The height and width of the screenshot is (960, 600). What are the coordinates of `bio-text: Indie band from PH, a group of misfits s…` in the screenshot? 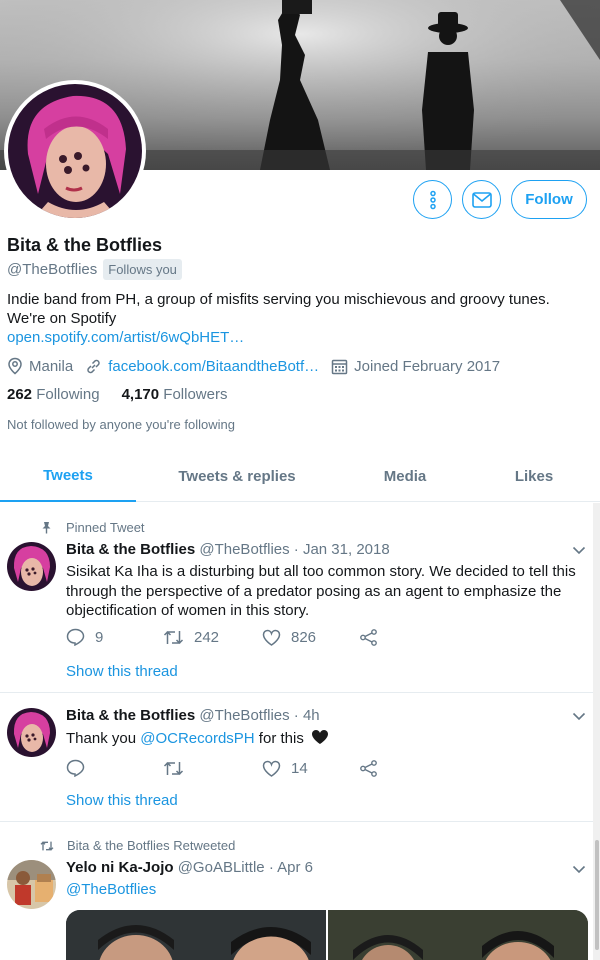 It's located at (278, 309).